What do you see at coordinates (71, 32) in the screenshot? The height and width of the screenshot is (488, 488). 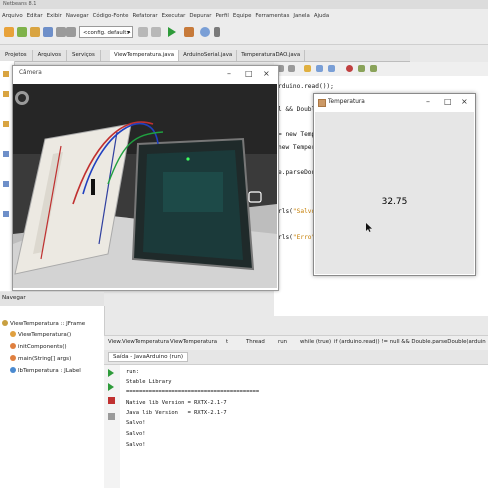 I see `redo-icon` at bounding box center [71, 32].